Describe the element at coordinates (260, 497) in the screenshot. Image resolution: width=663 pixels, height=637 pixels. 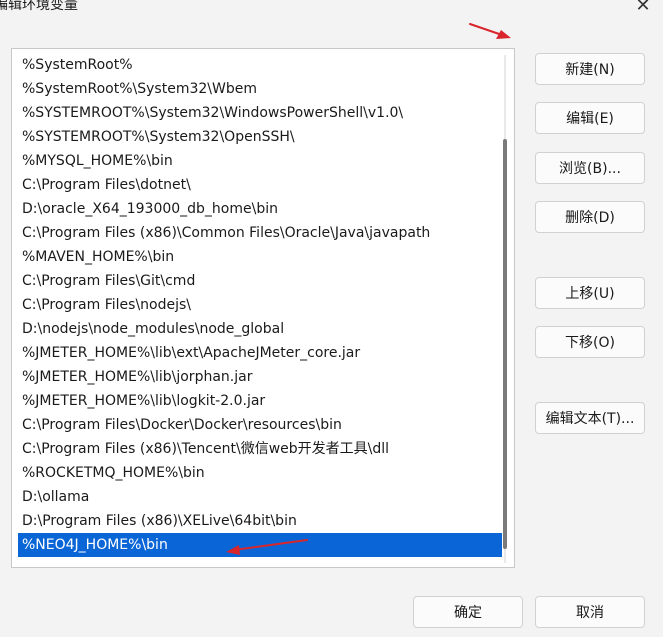
I see `list-item: D:\ollama` at that location.